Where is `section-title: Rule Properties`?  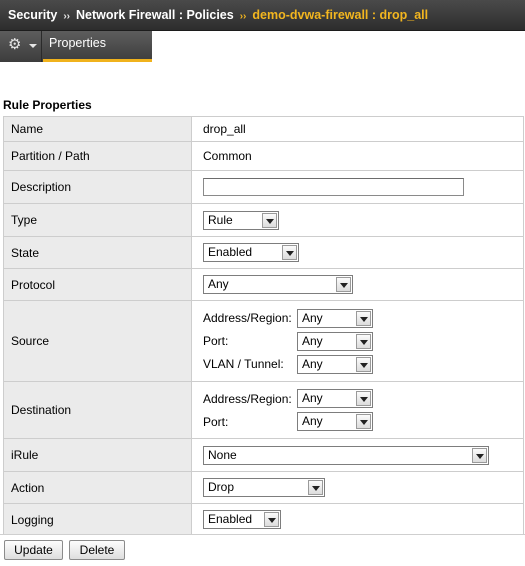
section-title: Rule Properties is located at coordinates (47, 105).